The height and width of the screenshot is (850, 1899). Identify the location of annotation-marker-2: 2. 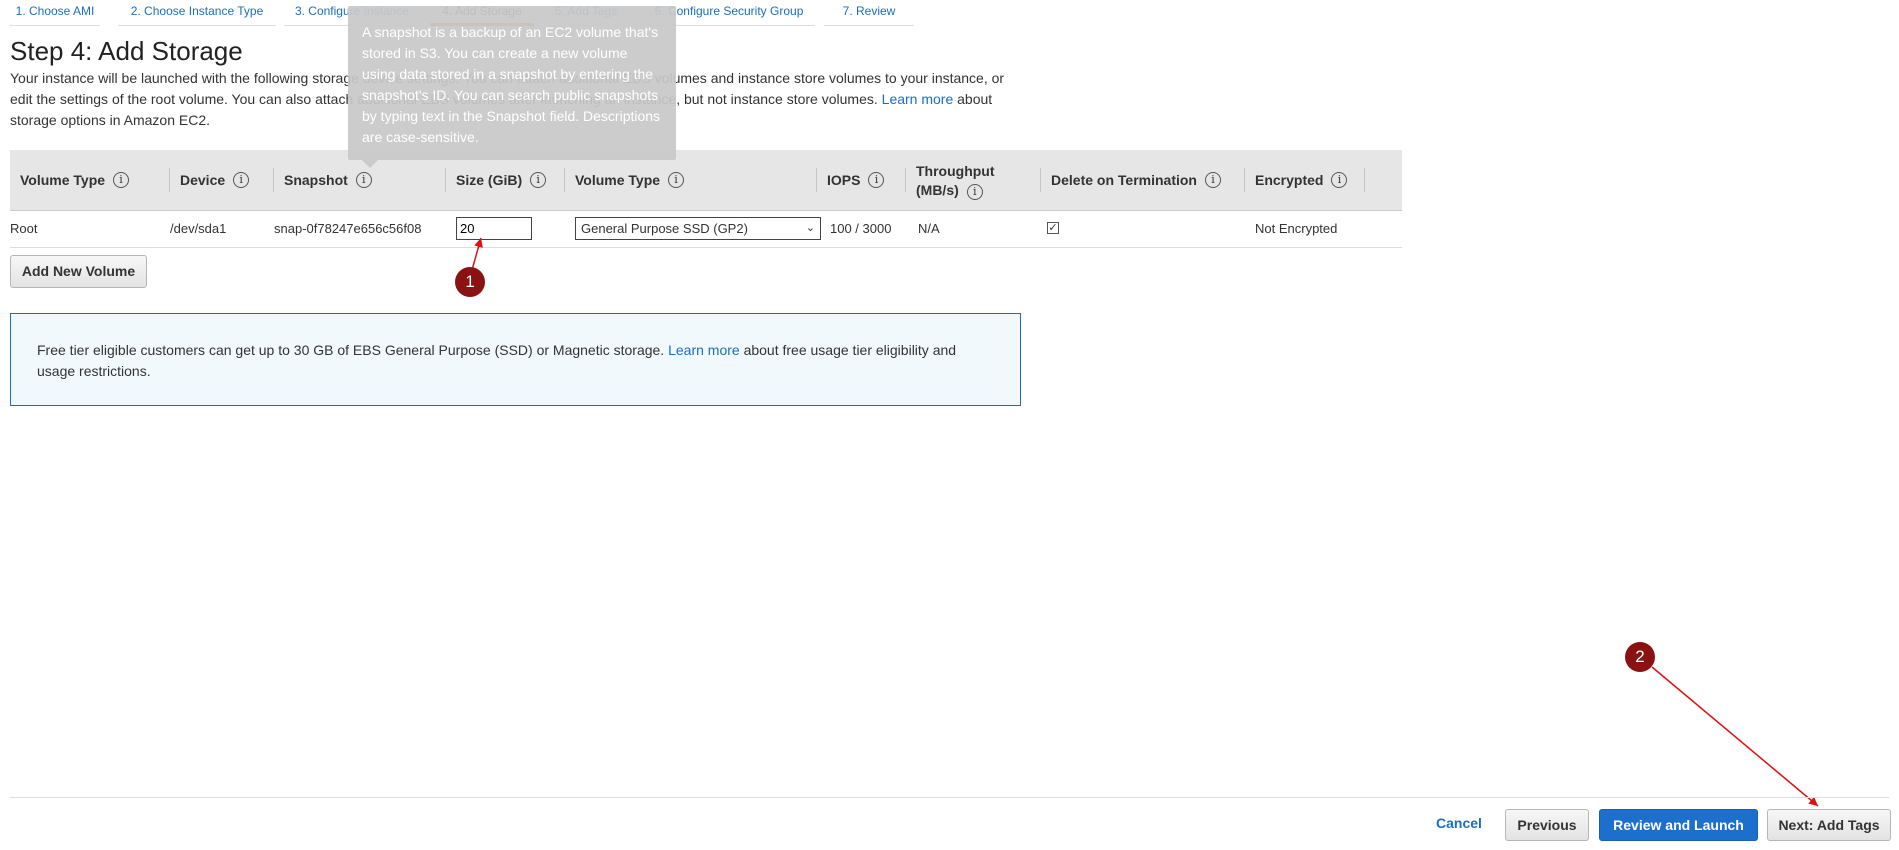
(1640, 657).